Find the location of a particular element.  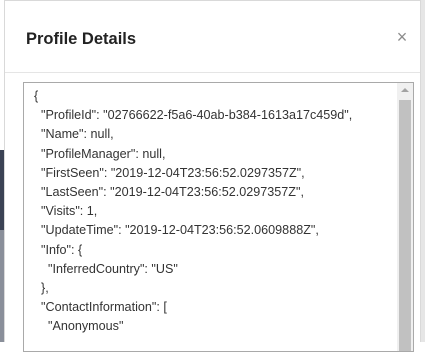

json-line: "Anonymous" is located at coordinates (79, 326).